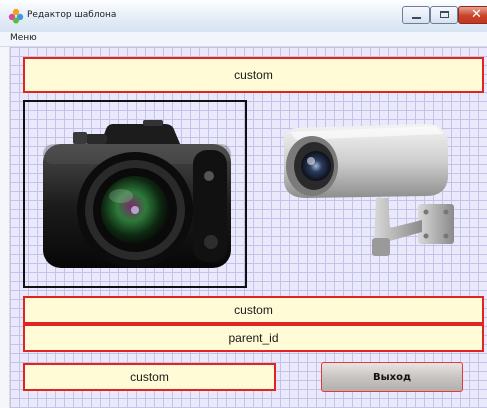 The height and width of the screenshot is (408, 487). I want to click on app-icon, so click(16, 16).